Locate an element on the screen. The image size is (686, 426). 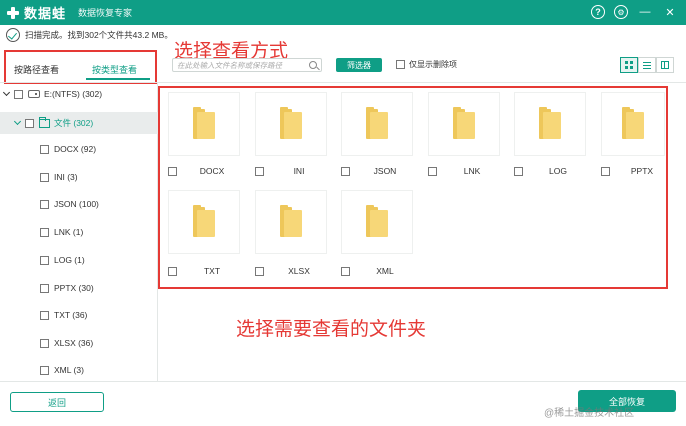
tree-item-label: JSON (100) is located at coordinates (76, 204).